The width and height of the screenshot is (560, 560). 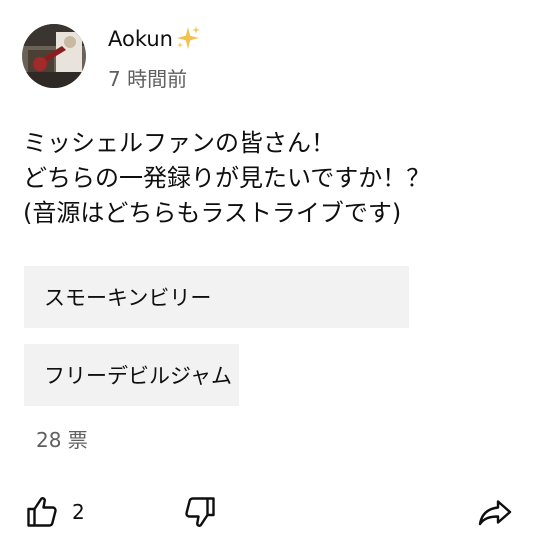 What do you see at coordinates (140, 39) in the screenshot?
I see `author-name-text: Aokun` at bounding box center [140, 39].